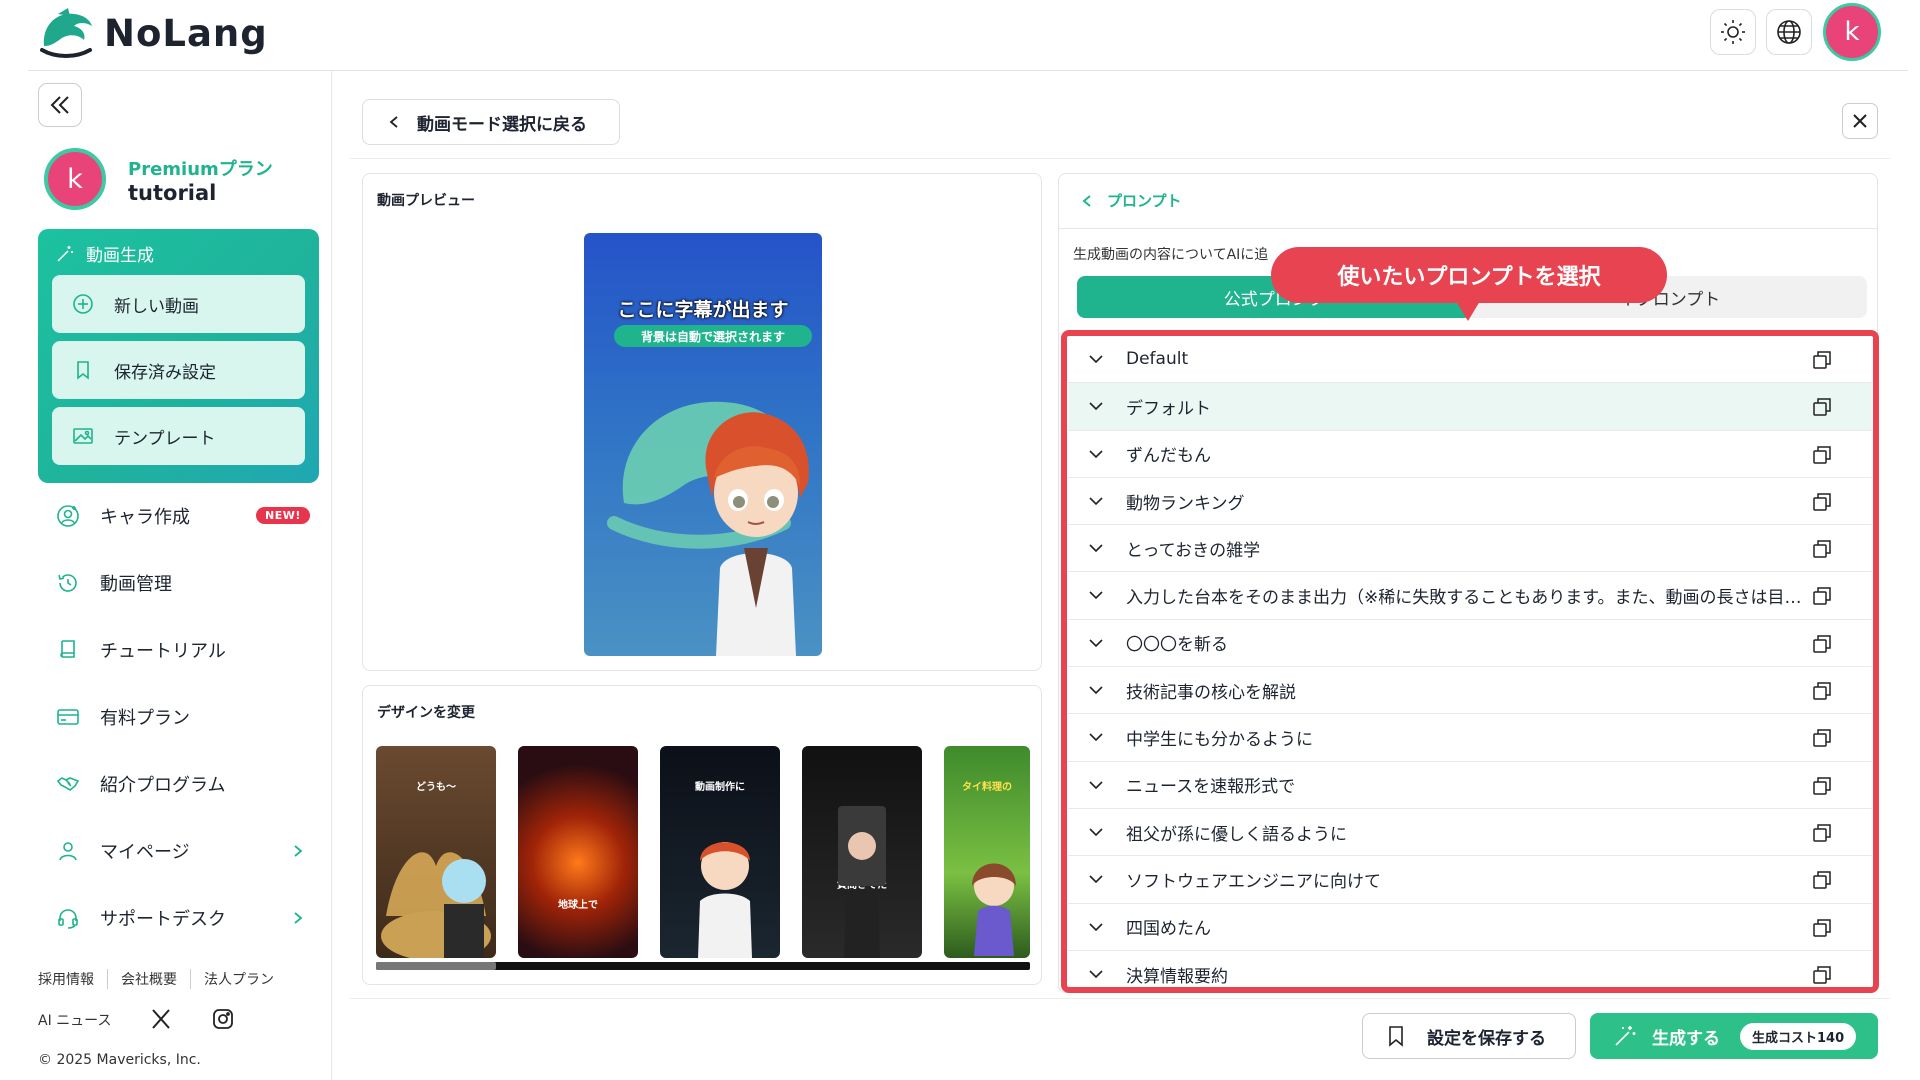 This screenshot has width=1920, height=1080. What do you see at coordinates (703, 310) in the screenshot?
I see `subtitle-main: ここに字幕が出ます` at bounding box center [703, 310].